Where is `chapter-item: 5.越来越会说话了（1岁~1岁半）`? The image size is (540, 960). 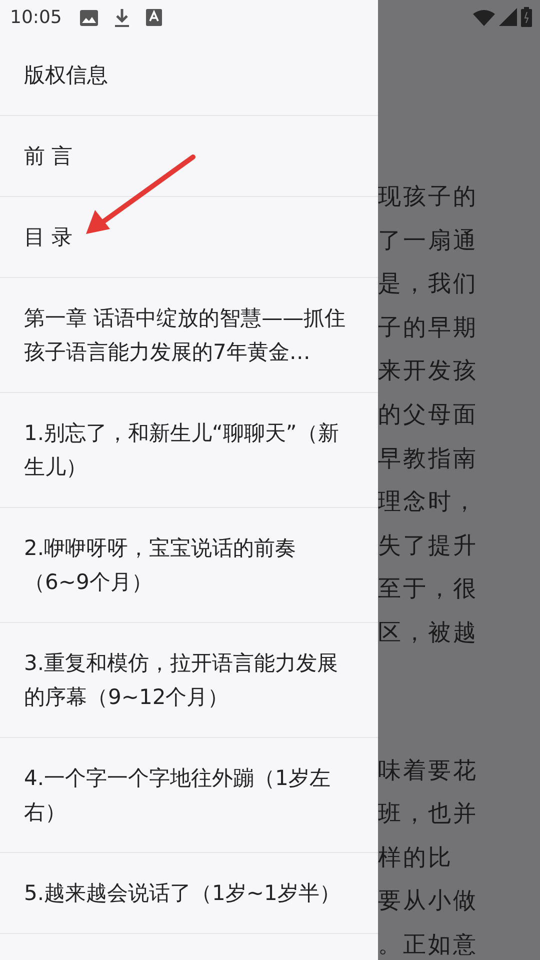 chapter-item: 5.越来越会说话了（1岁~1岁半） is located at coordinates (189, 893).